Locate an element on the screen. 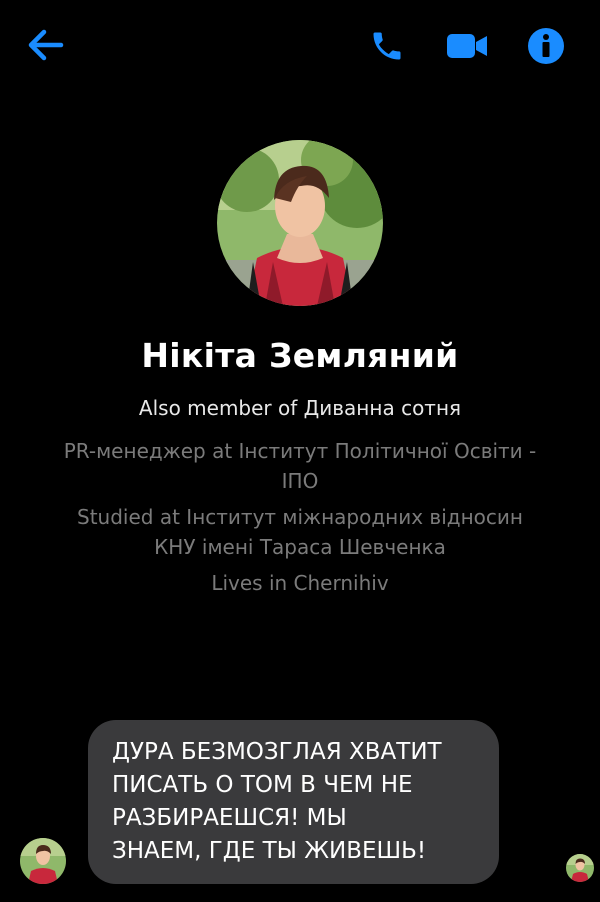 The height and width of the screenshot is (902, 600). message-text-line: ДУРА БЕЗМОЗГЛАЯ ХВАТИТ is located at coordinates (277, 752).